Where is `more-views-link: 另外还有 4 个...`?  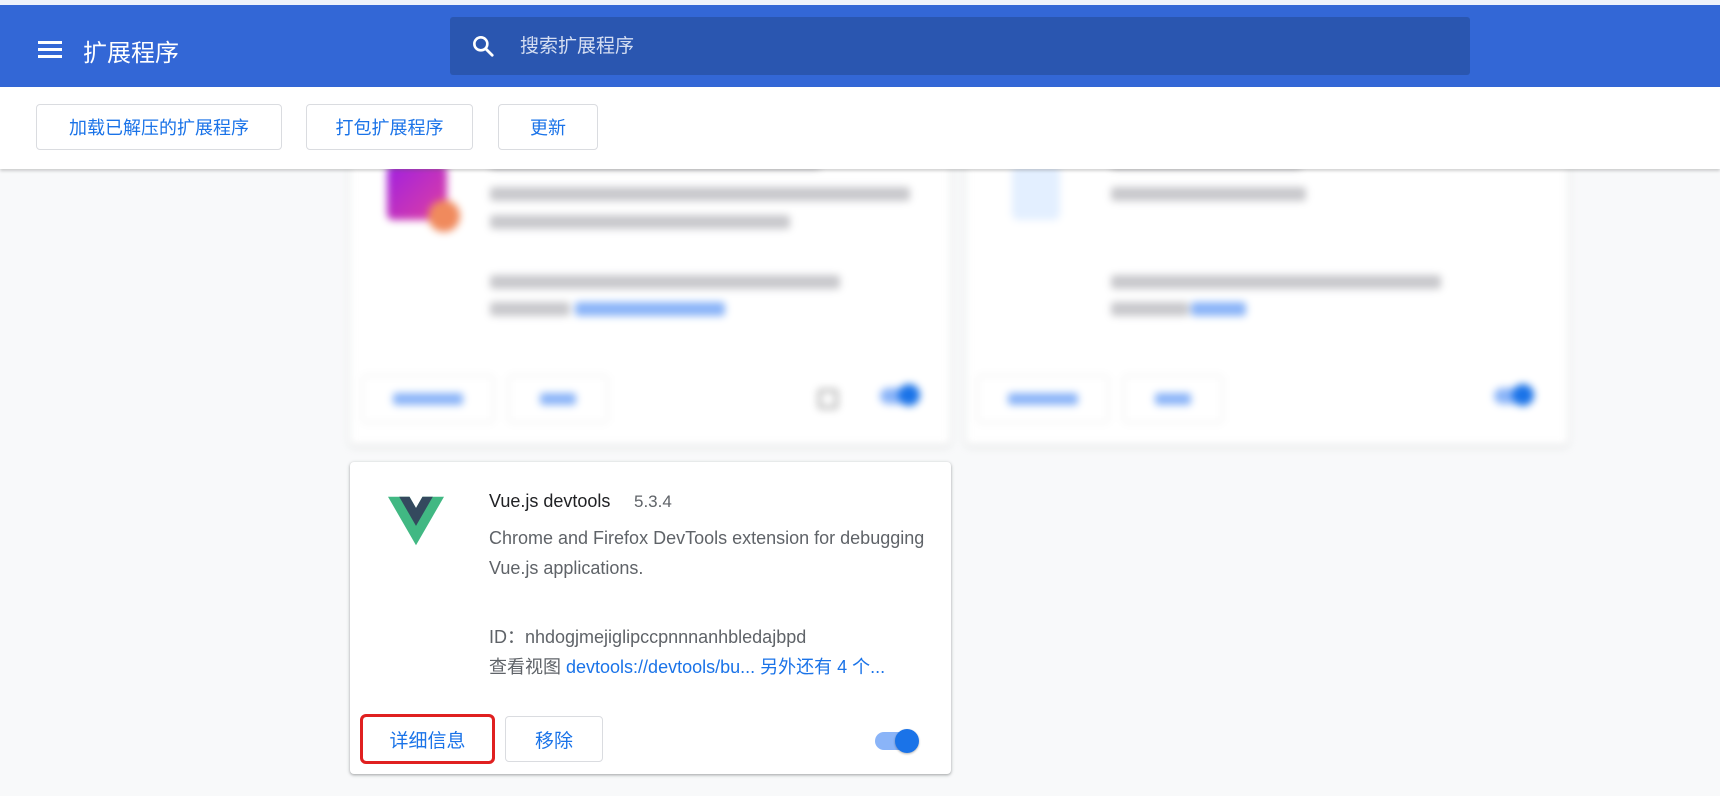 more-views-link: 另外还有 4 个... is located at coordinates (822, 667).